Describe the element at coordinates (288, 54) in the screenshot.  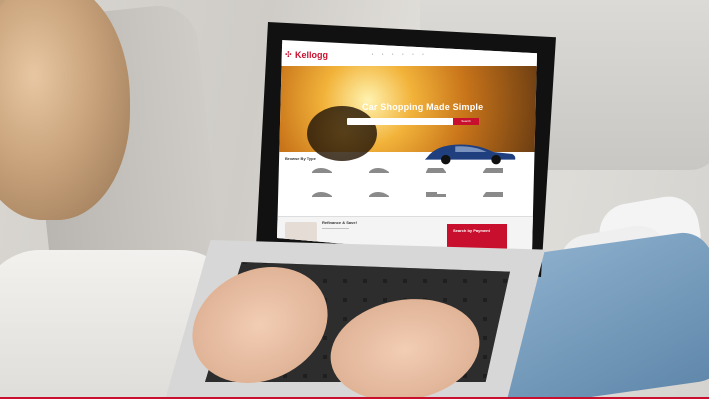
I see `logo-icon: ✣` at that location.